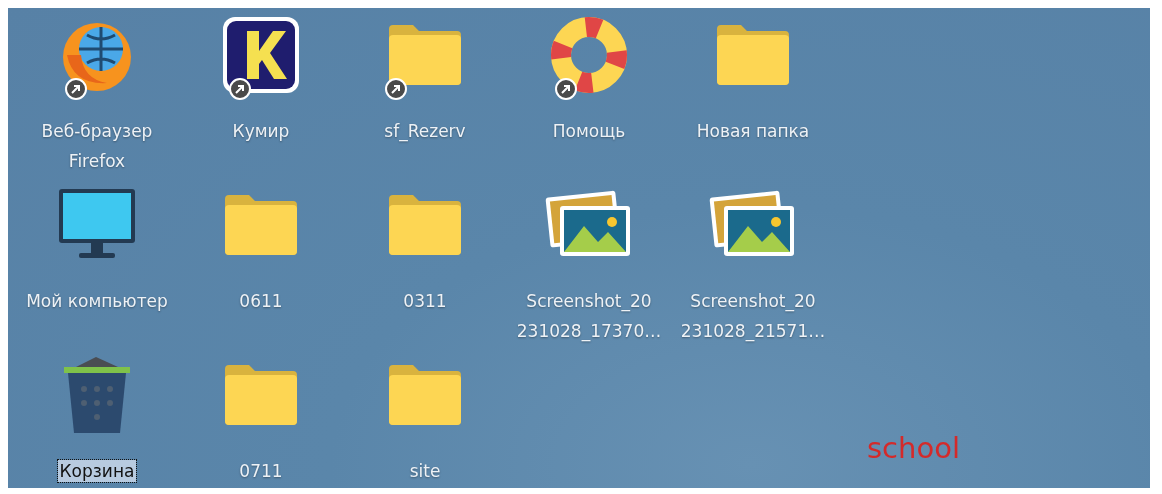  Describe the element at coordinates (589, 131) in the screenshot. I see `icon-label: Помощь` at that location.